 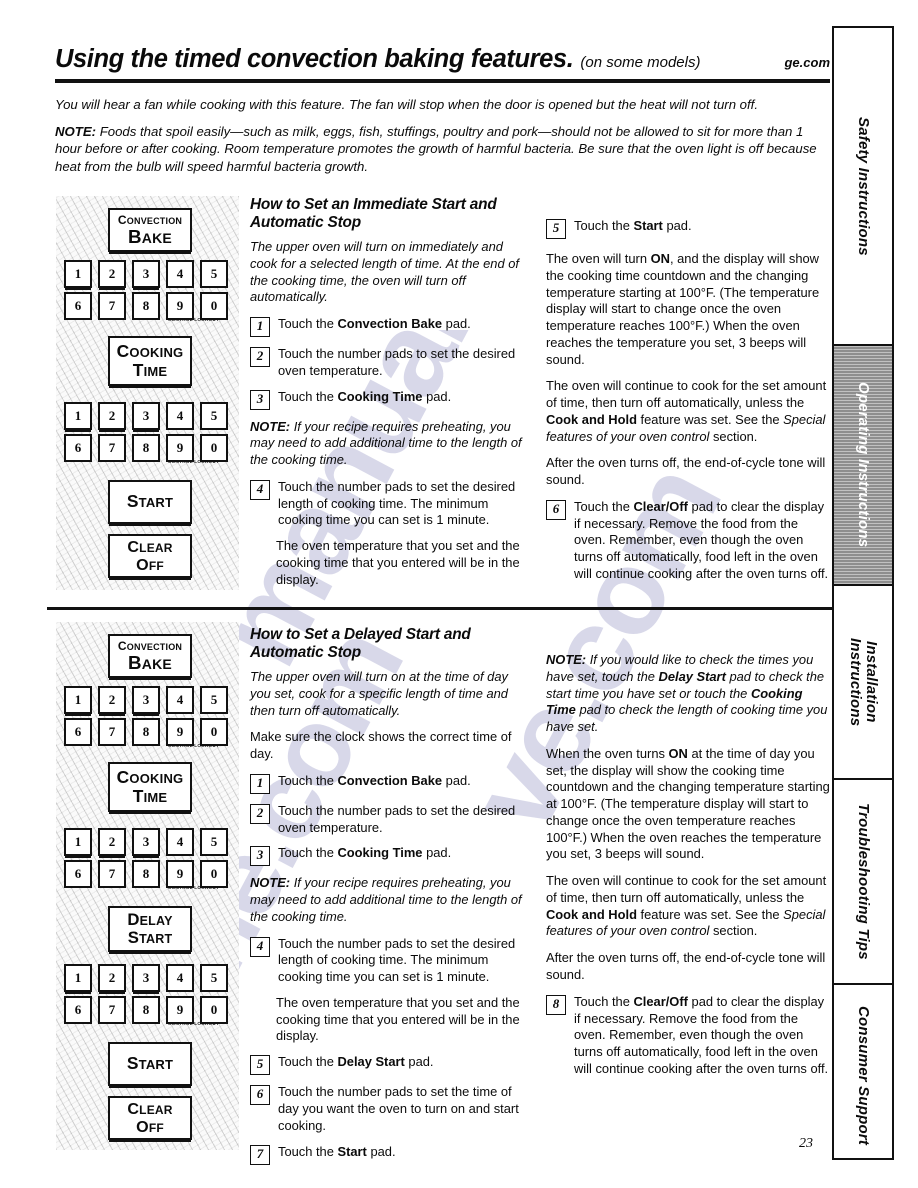 I want to click on tab-operating-instructions: Operating Instructions, so click(x=863, y=466).